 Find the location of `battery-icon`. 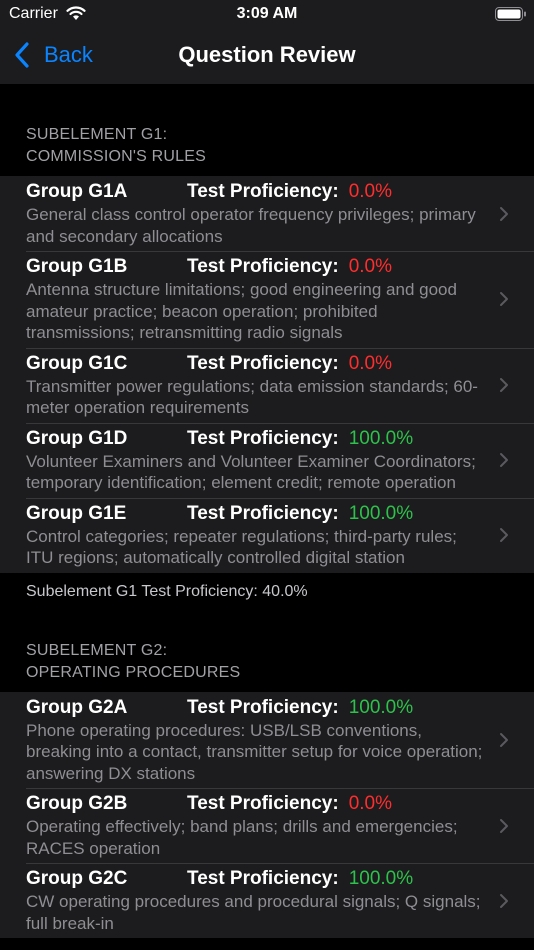

battery-icon is located at coordinates (510, 14).